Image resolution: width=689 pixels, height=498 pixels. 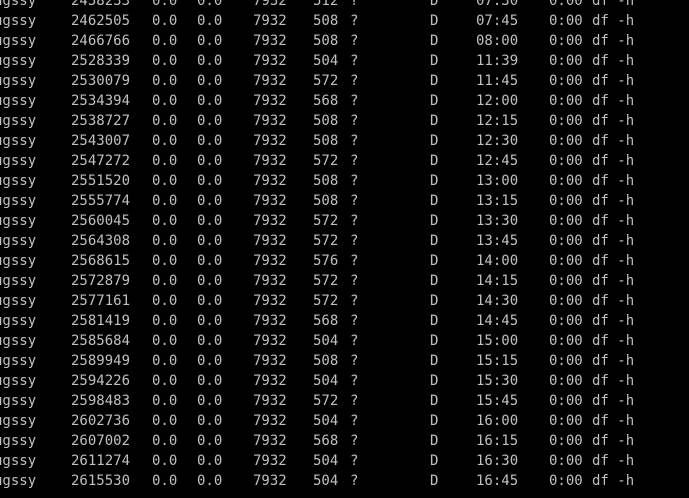 I want to click on process-pid: 2577161, so click(x=101, y=301).